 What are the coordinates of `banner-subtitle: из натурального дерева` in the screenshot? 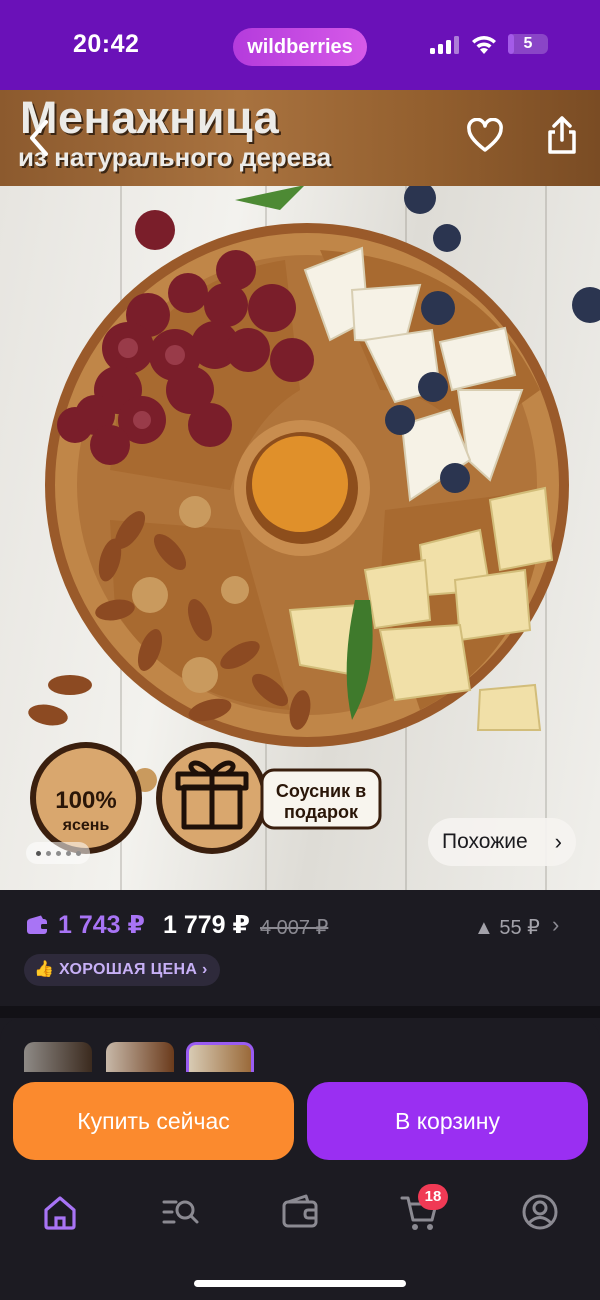 It's located at (175, 157).